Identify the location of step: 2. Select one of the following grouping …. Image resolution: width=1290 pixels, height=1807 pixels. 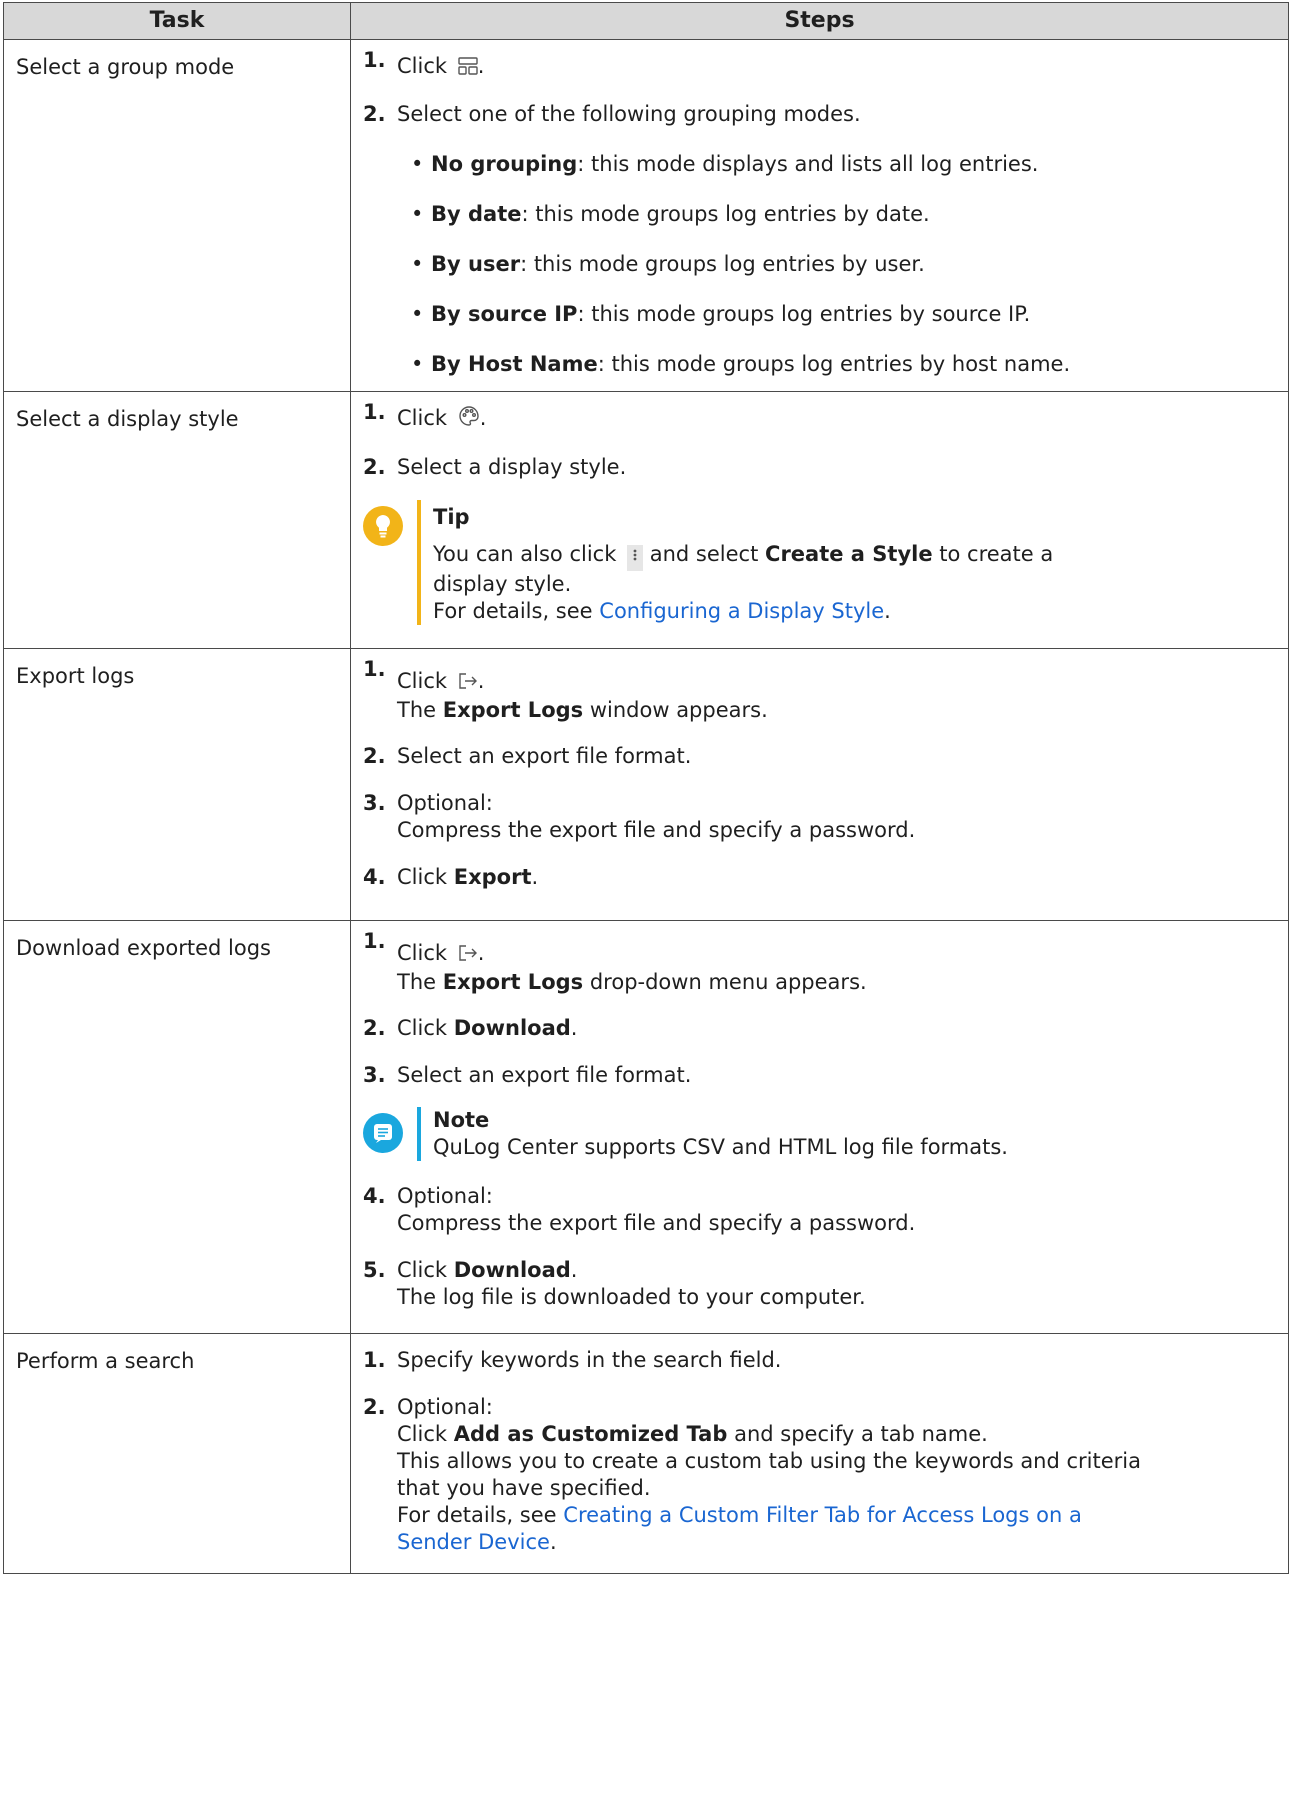
(612, 114).